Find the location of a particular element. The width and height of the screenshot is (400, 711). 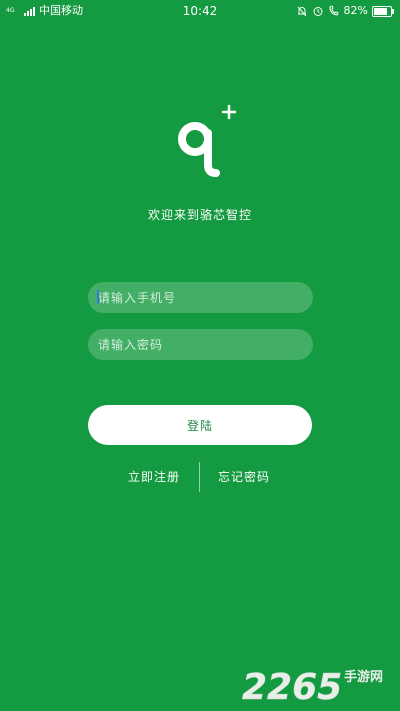

watermark-logo: 2265 手游网 is located at coordinates (312, 686).